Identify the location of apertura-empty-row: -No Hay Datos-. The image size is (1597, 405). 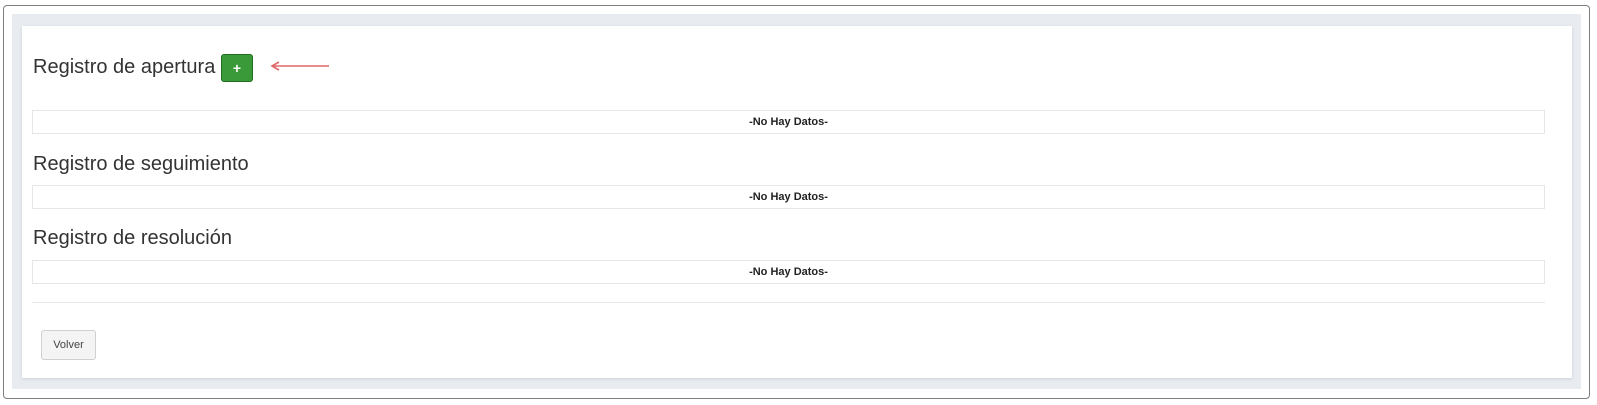
(788, 122).